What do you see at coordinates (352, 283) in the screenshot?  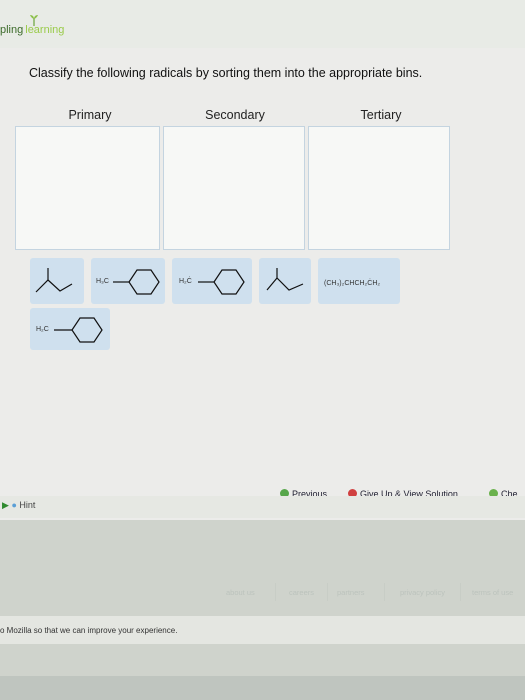 I see `tile-label-condensed-formula: (CH₃)₂CHCH₂ĊH₂` at bounding box center [352, 283].